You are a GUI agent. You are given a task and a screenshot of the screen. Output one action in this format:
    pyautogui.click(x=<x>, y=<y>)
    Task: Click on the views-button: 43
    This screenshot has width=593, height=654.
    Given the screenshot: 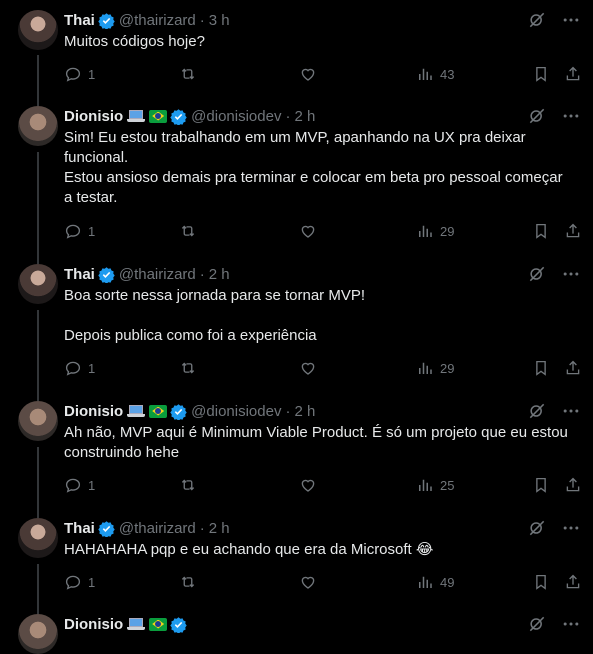 What is the action you would take?
    pyautogui.click(x=435, y=74)
    